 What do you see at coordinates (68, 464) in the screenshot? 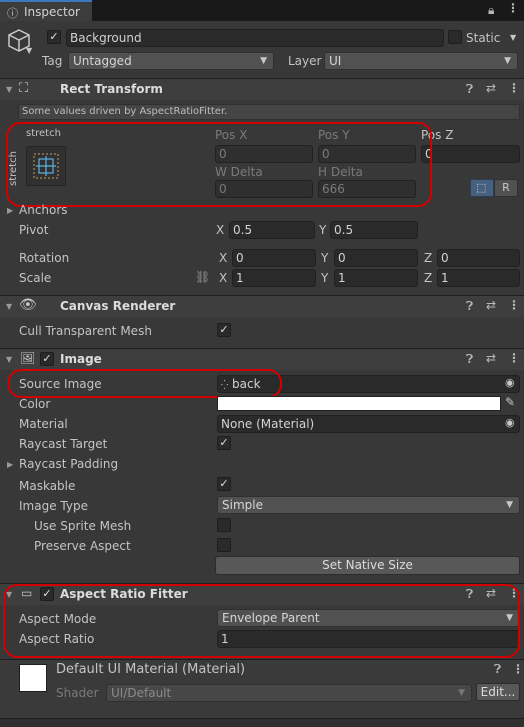
I see `raycast-padding-label: Raycast Padding` at bounding box center [68, 464].